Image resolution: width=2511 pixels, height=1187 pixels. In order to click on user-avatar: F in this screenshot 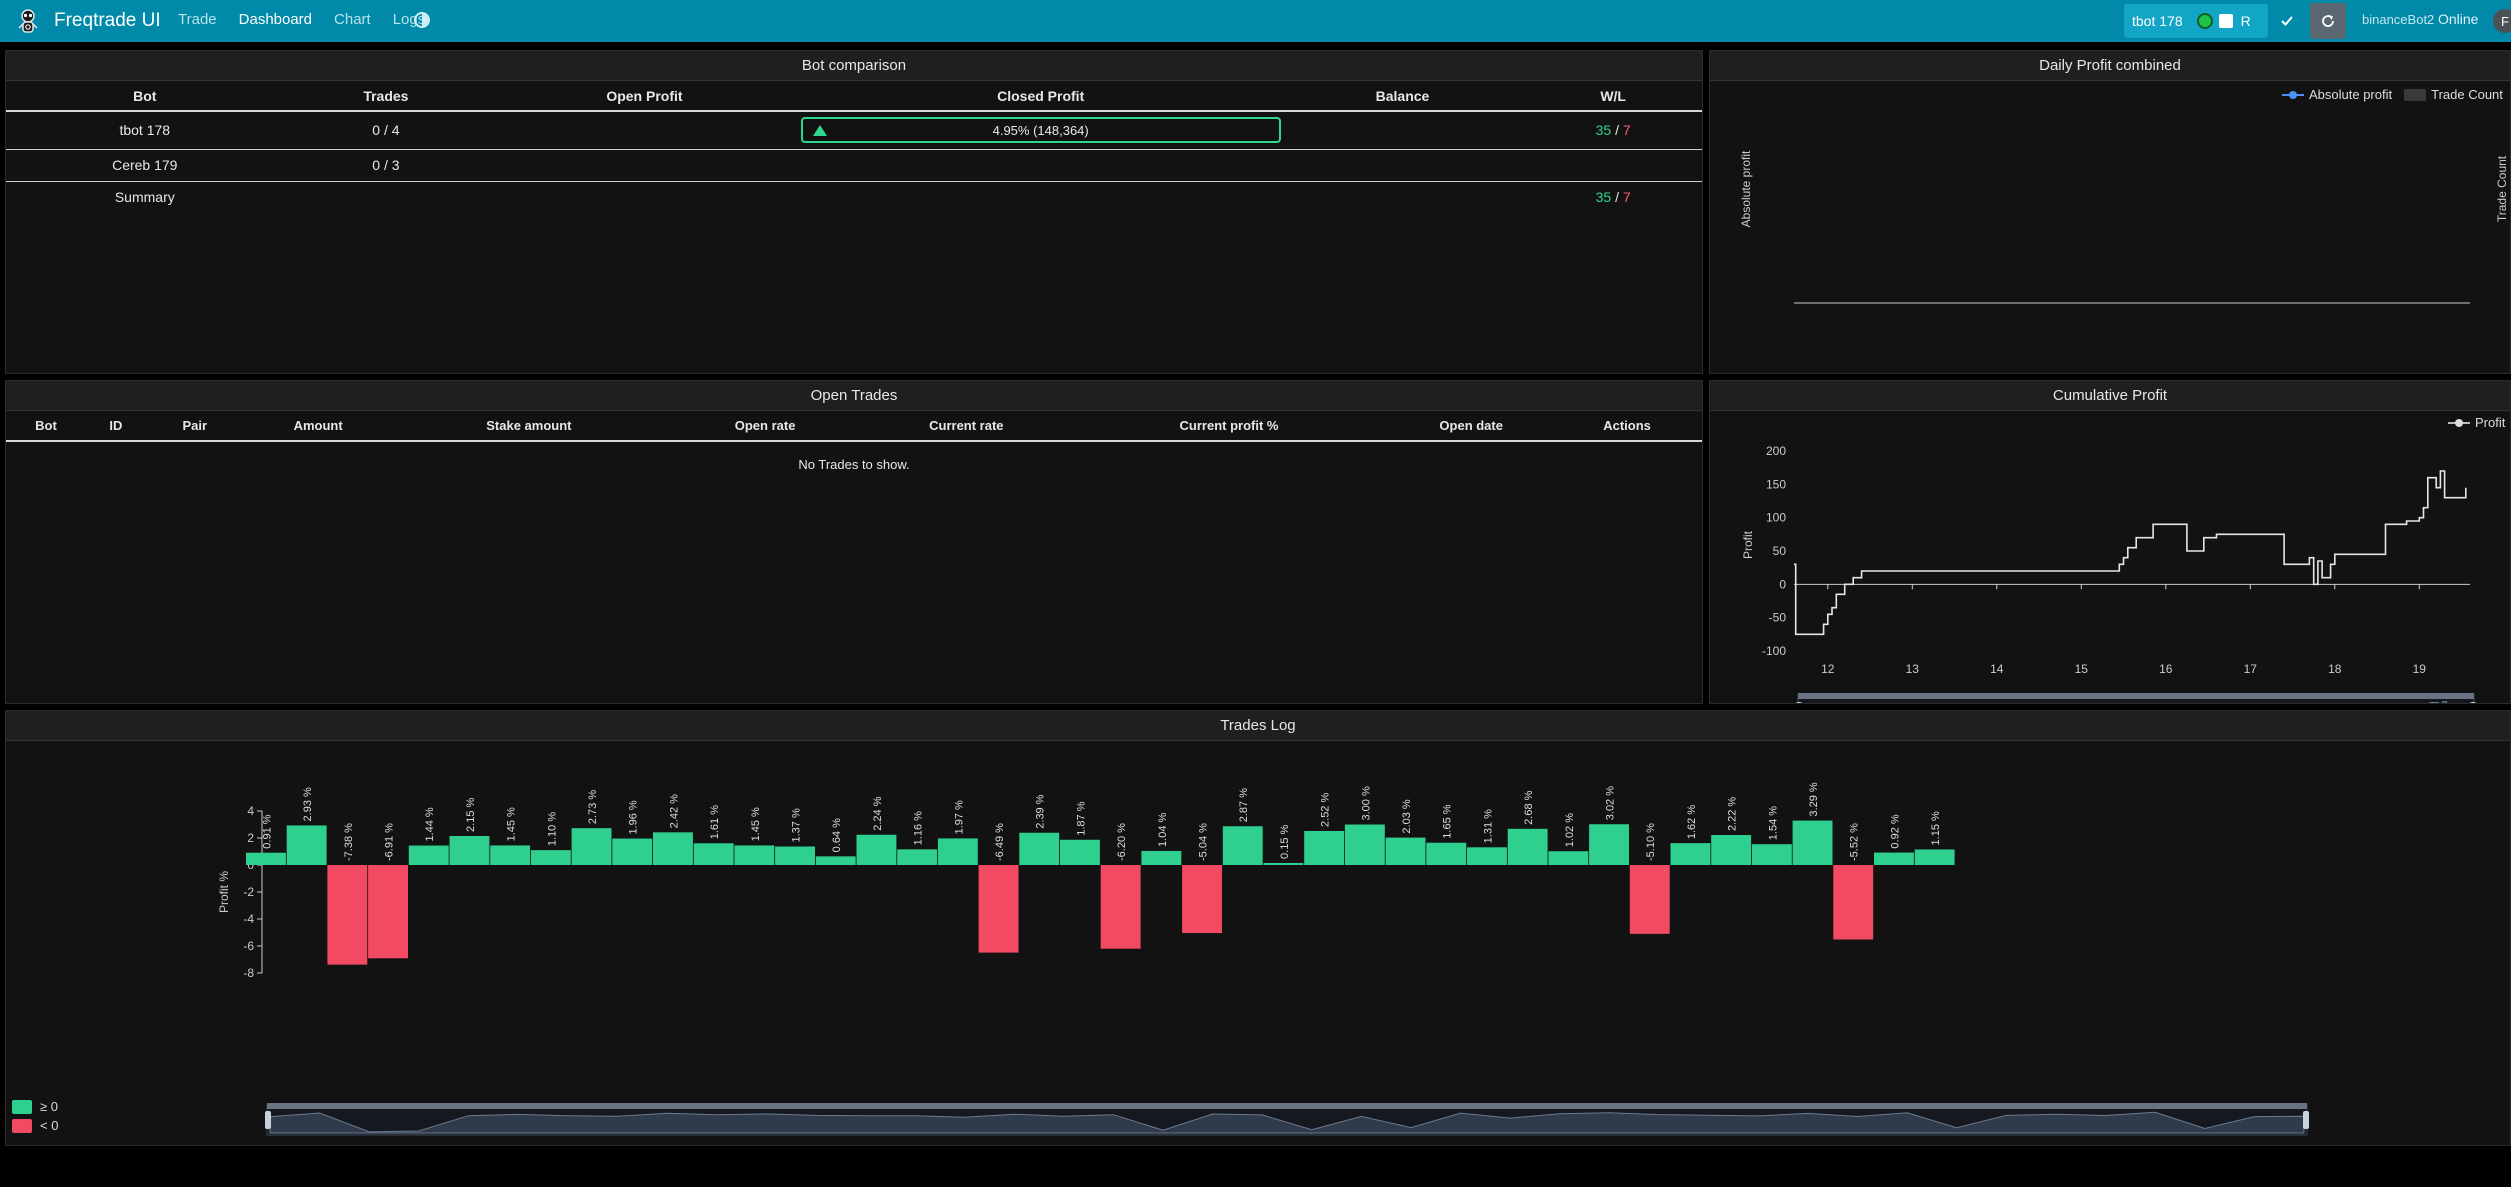, I will do `click(2502, 21)`.